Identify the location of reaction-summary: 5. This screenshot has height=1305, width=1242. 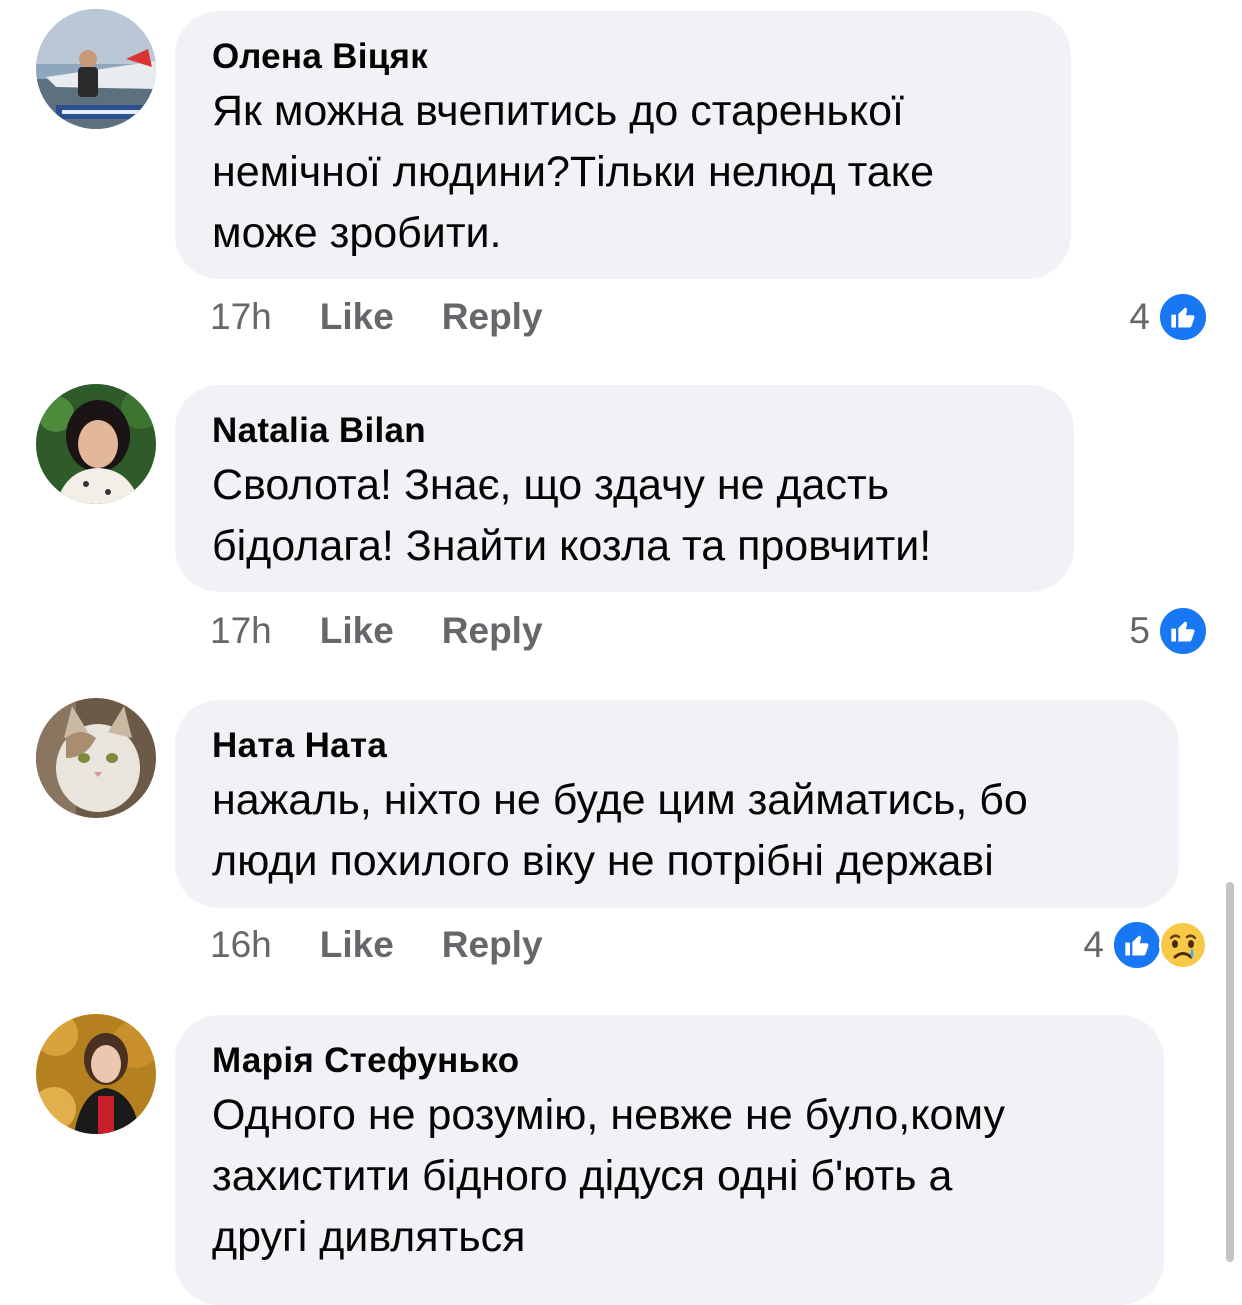
(1168, 631).